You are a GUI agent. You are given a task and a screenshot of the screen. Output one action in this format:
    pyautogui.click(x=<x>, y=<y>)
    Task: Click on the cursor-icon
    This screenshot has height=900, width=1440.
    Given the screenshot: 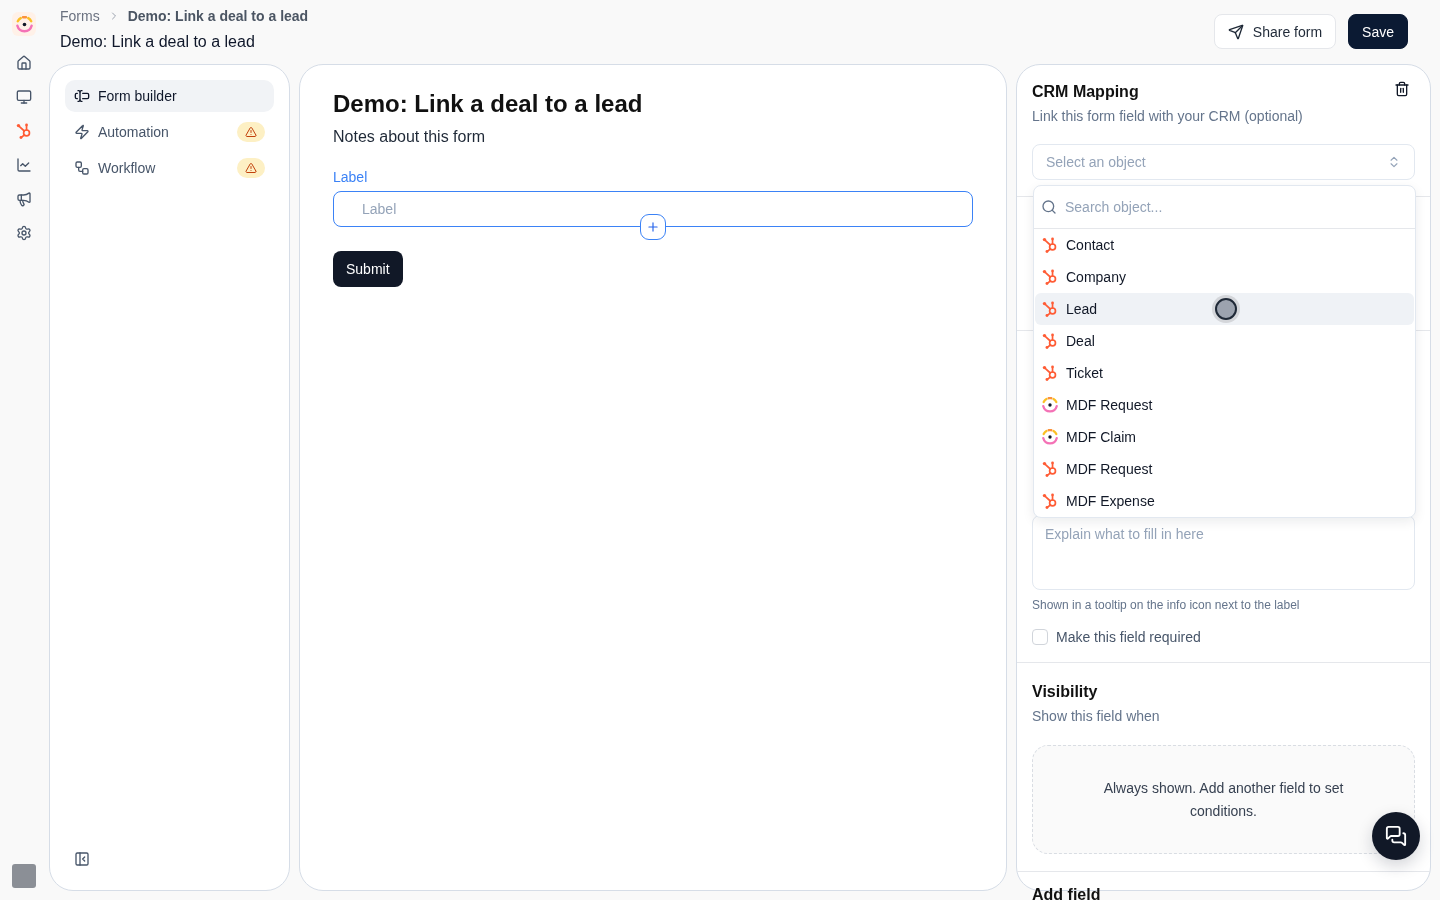 What is the action you would take?
    pyautogui.click(x=1226, y=309)
    